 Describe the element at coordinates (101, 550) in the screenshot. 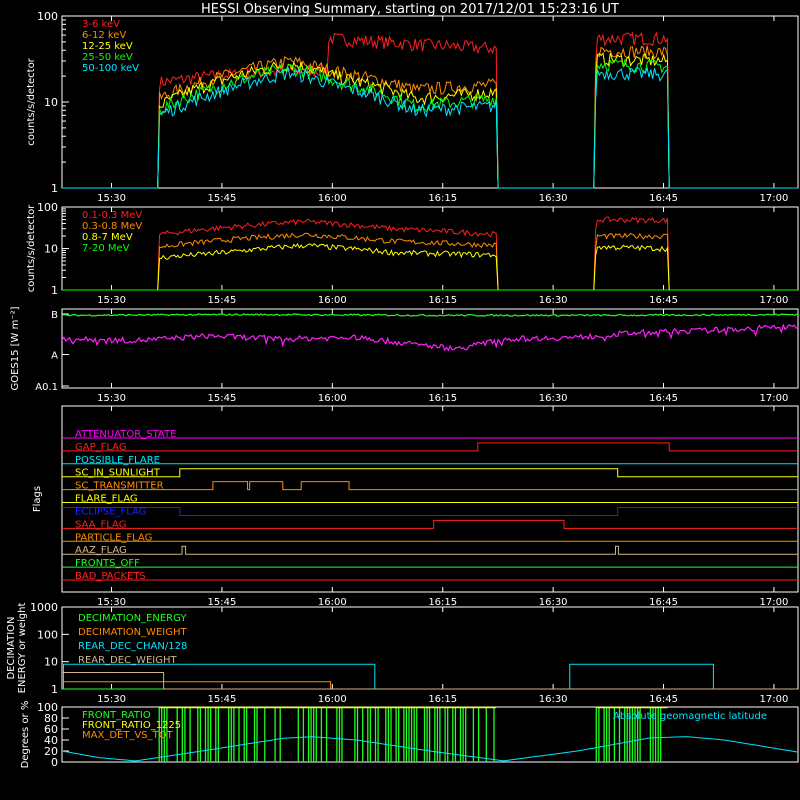

I see `flags-label-9: AAZ_FLAG` at that location.